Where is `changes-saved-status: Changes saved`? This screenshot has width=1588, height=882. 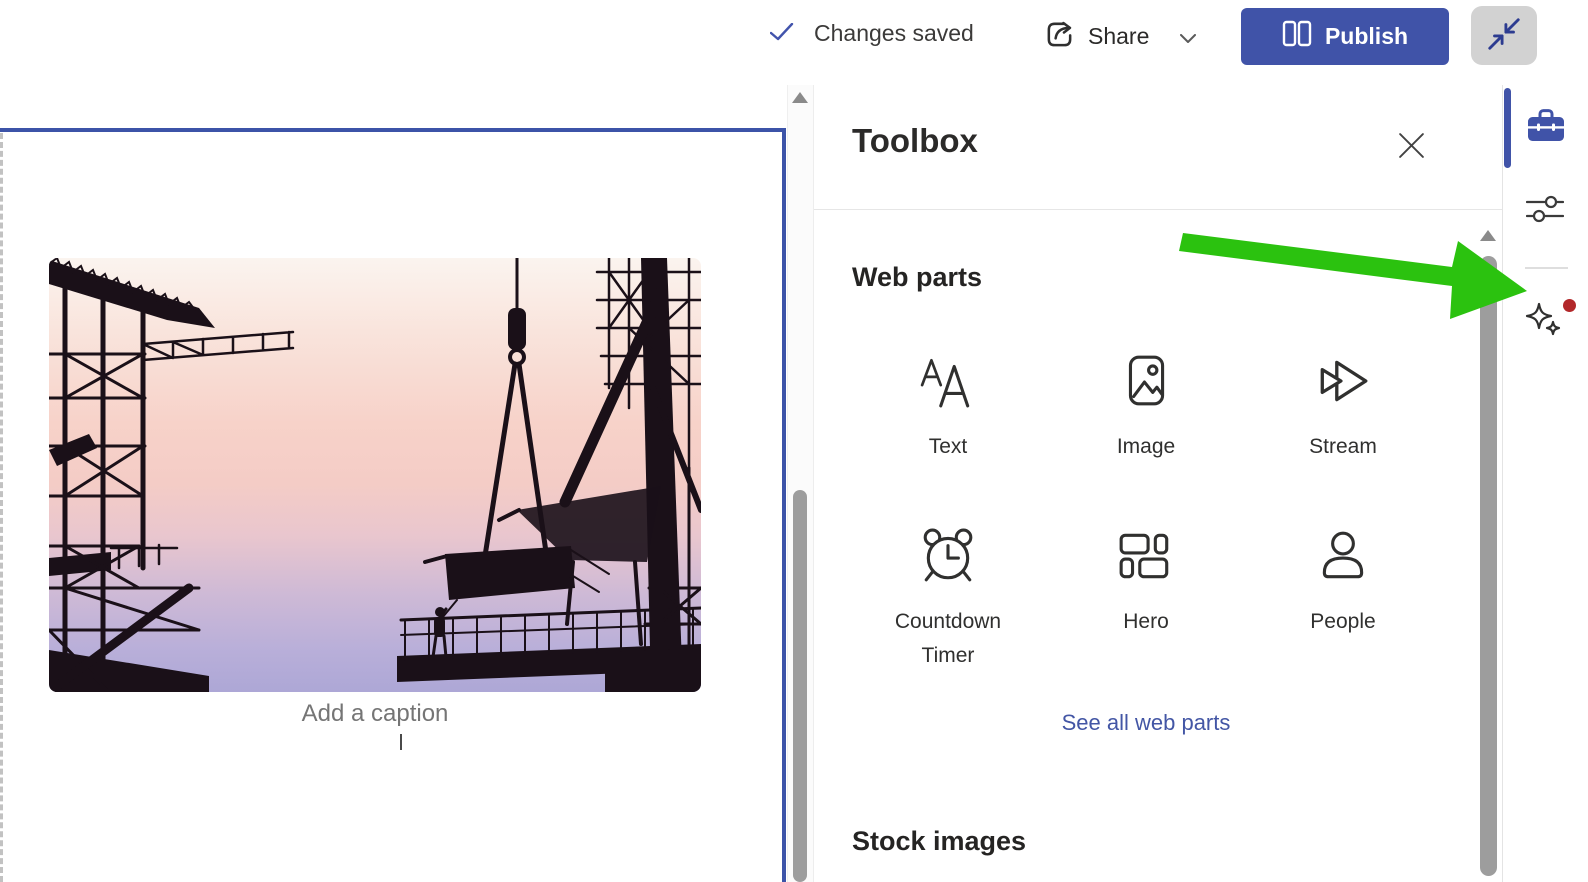 changes-saved-status: Changes saved is located at coordinates (871, 33).